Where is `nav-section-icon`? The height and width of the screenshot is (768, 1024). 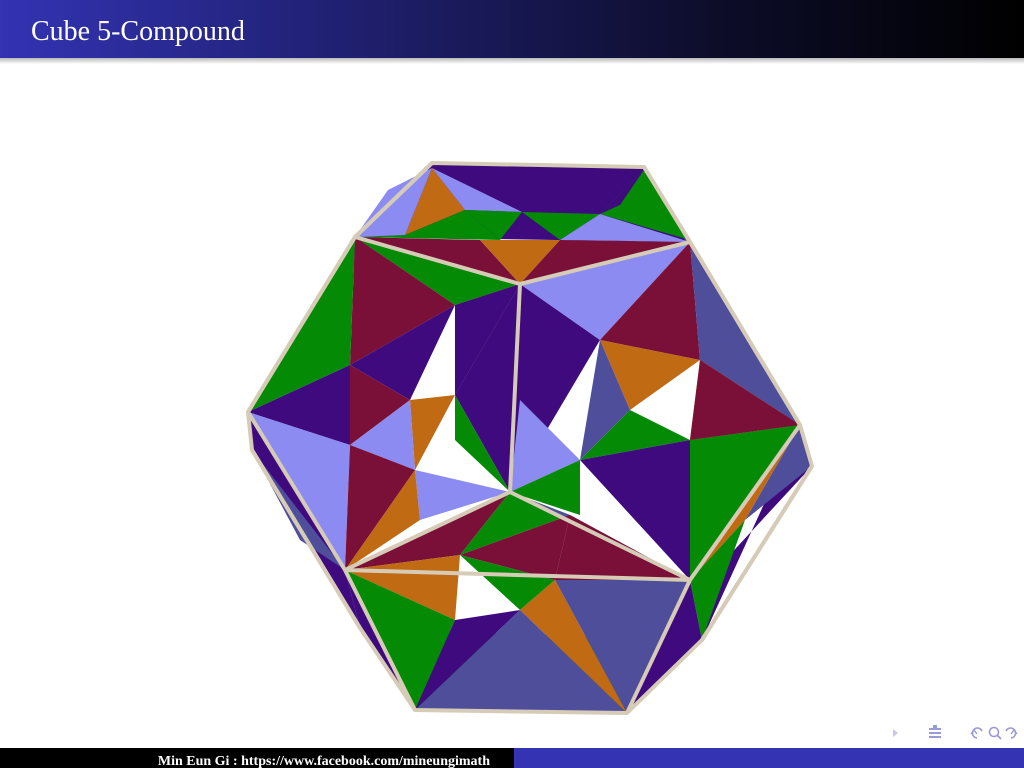
nav-section-icon is located at coordinates (935, 733).